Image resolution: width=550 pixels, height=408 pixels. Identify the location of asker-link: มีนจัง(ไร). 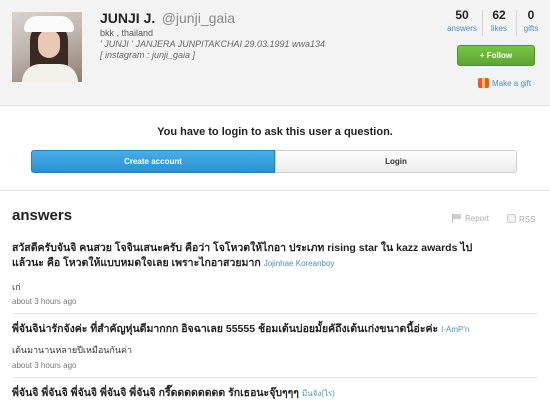
(318, 393).